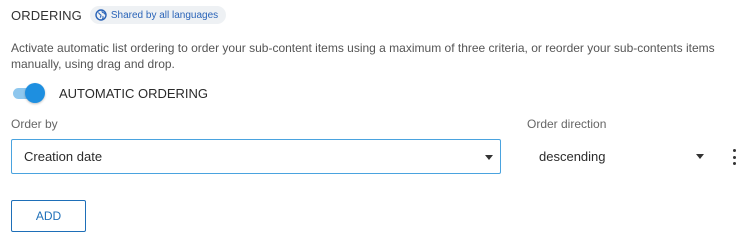 The width and height of the screenshot is (750, 250). What do you see at coordinates (619, 156) in the screenshot?
I see `order-direction-select: descending` at bounding box center [619, 156].